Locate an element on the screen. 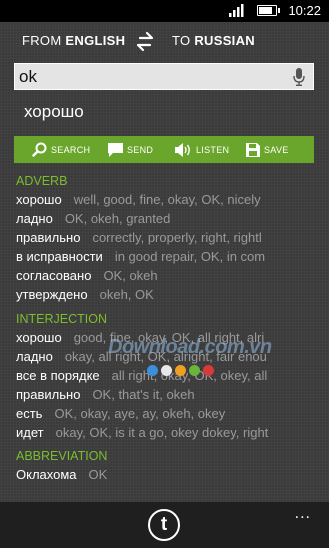 The image size is (329, 548). entry-meanings: OK, okeh is located at coordinates (130, 275).